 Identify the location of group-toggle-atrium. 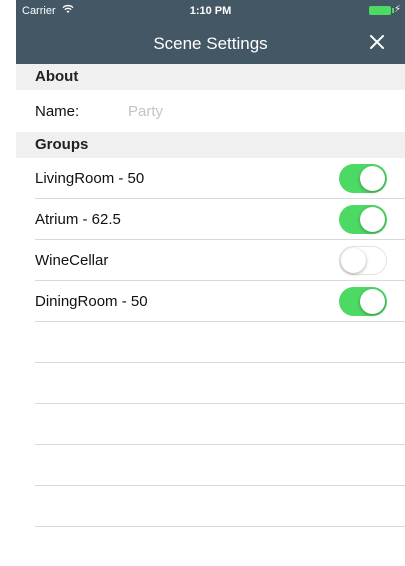
(363, 219).